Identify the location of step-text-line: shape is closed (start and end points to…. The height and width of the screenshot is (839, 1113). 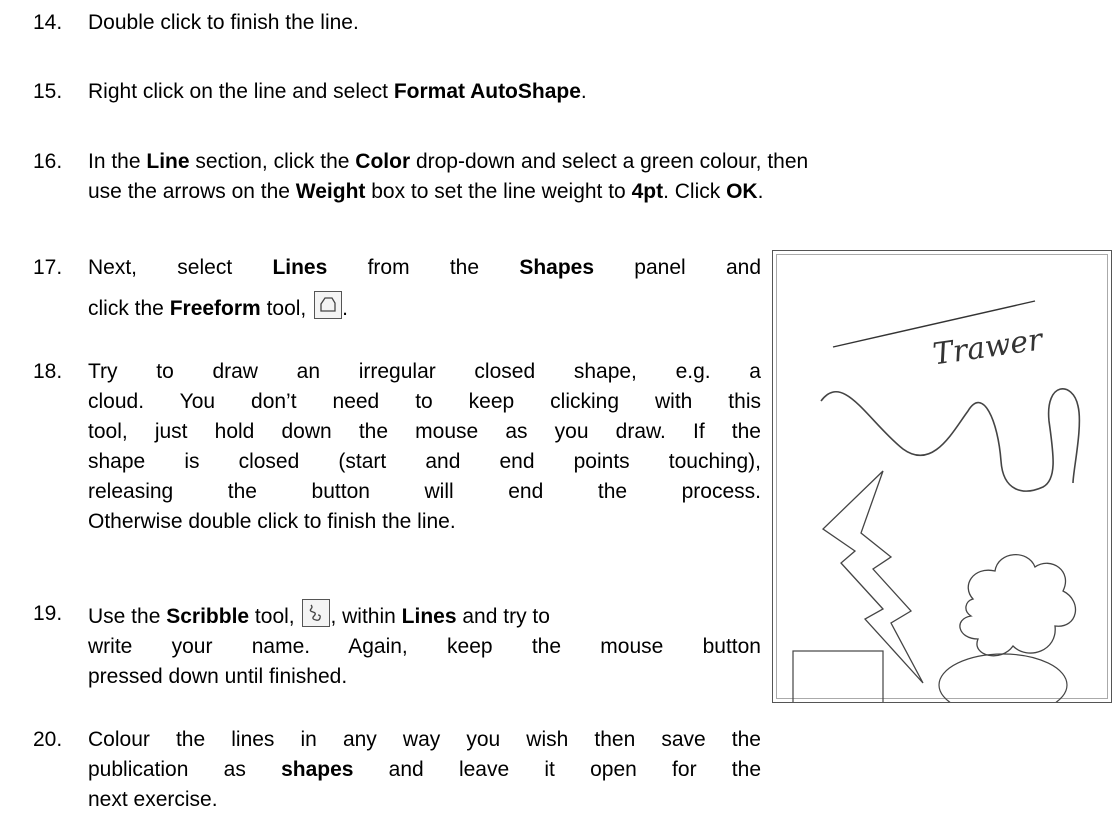
(424, 461).